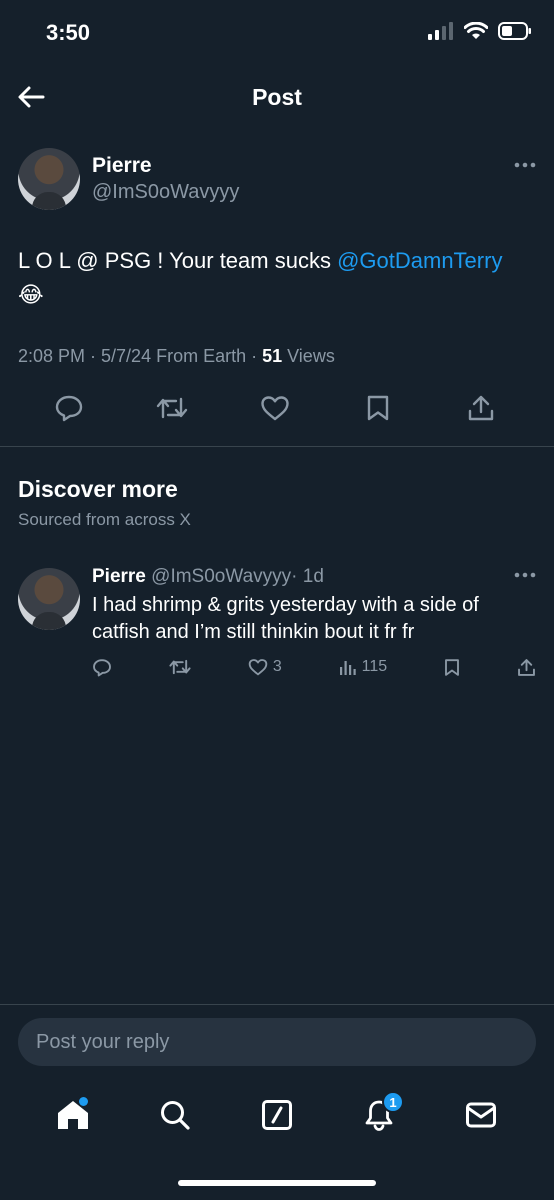 This screenshot has height=1200, width=554. I want to click on discover-subtitle: Sourced from across X, so click(104, 519).